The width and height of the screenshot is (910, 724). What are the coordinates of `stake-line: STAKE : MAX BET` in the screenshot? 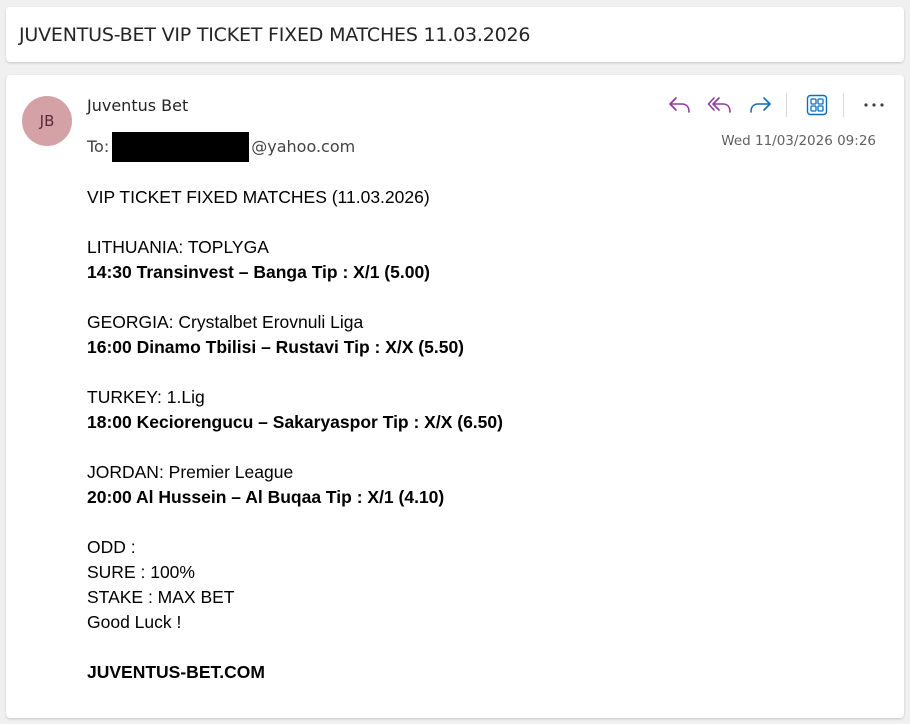 It's located at (161, 597).